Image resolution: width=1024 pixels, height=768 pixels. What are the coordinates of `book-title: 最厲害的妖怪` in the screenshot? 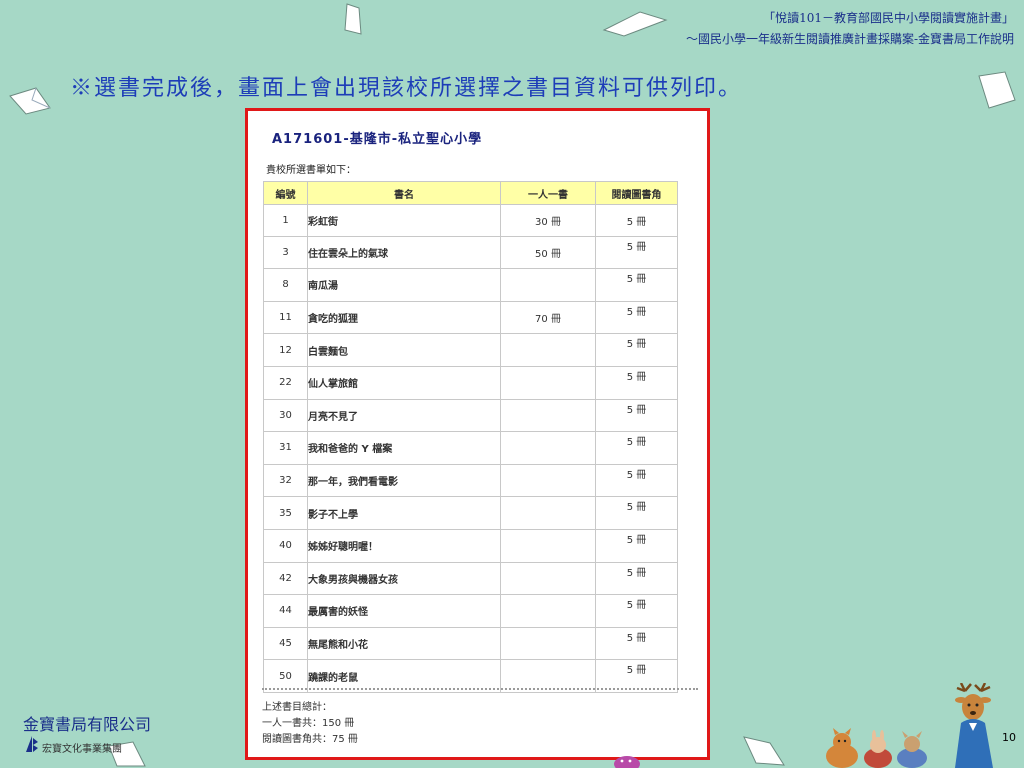 It's located at (404, 611).